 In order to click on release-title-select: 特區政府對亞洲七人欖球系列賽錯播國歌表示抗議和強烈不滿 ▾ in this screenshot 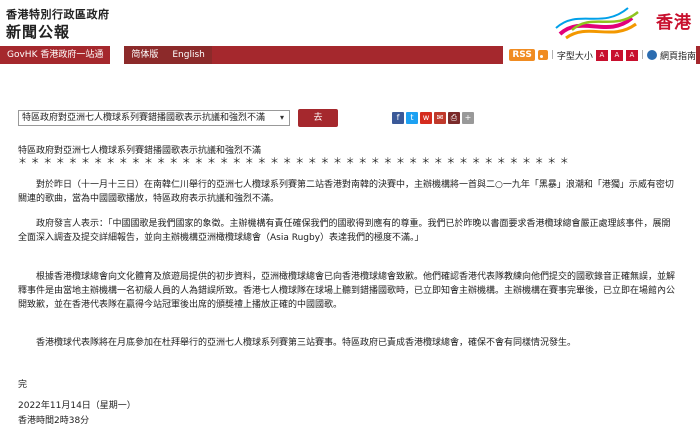, I will do `click(154, 118)`.